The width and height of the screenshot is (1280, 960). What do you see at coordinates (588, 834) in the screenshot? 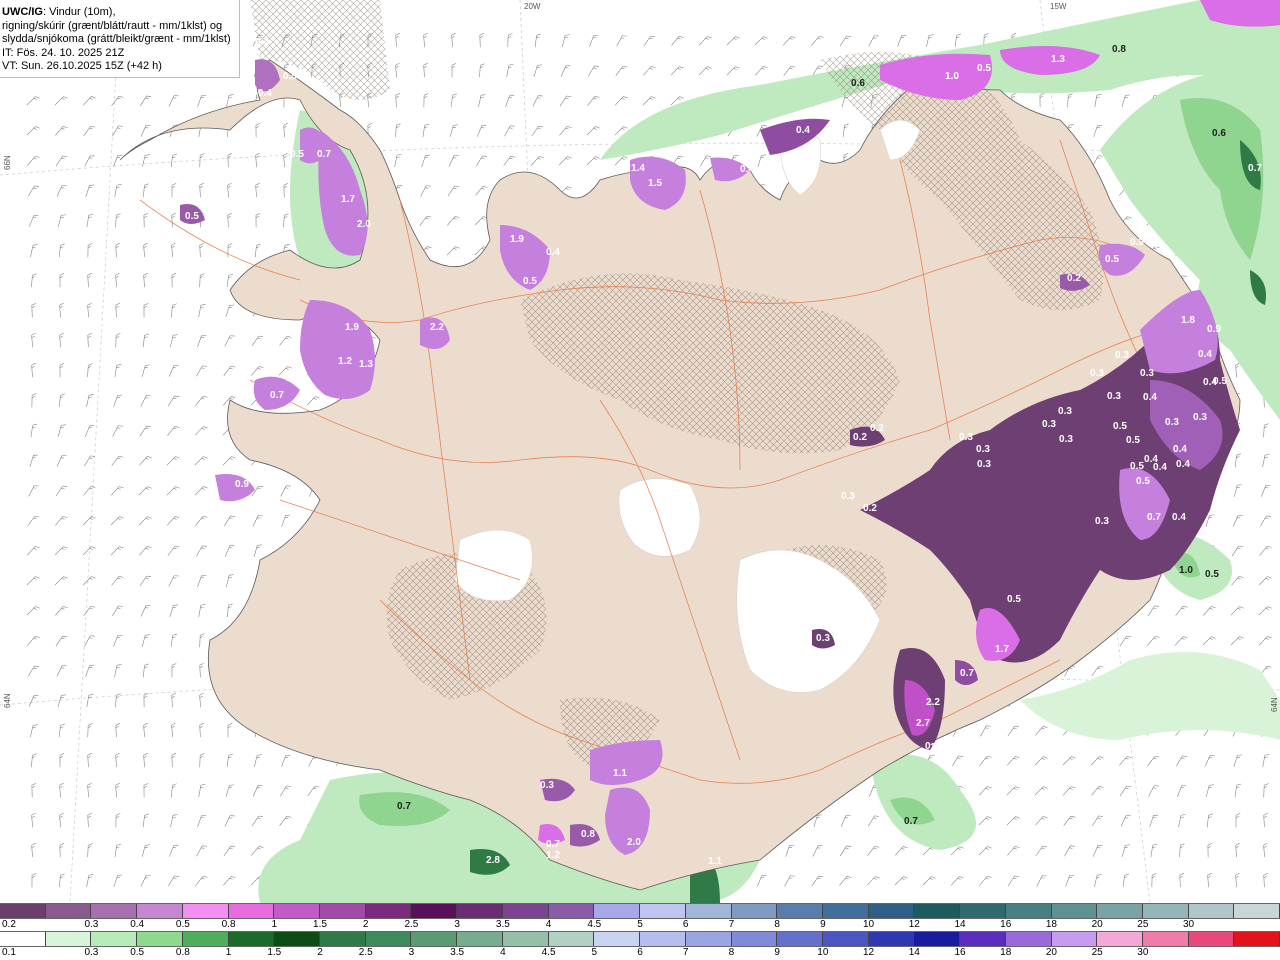
I see `precip-value: 0.8` at bounding box center [588, 834].